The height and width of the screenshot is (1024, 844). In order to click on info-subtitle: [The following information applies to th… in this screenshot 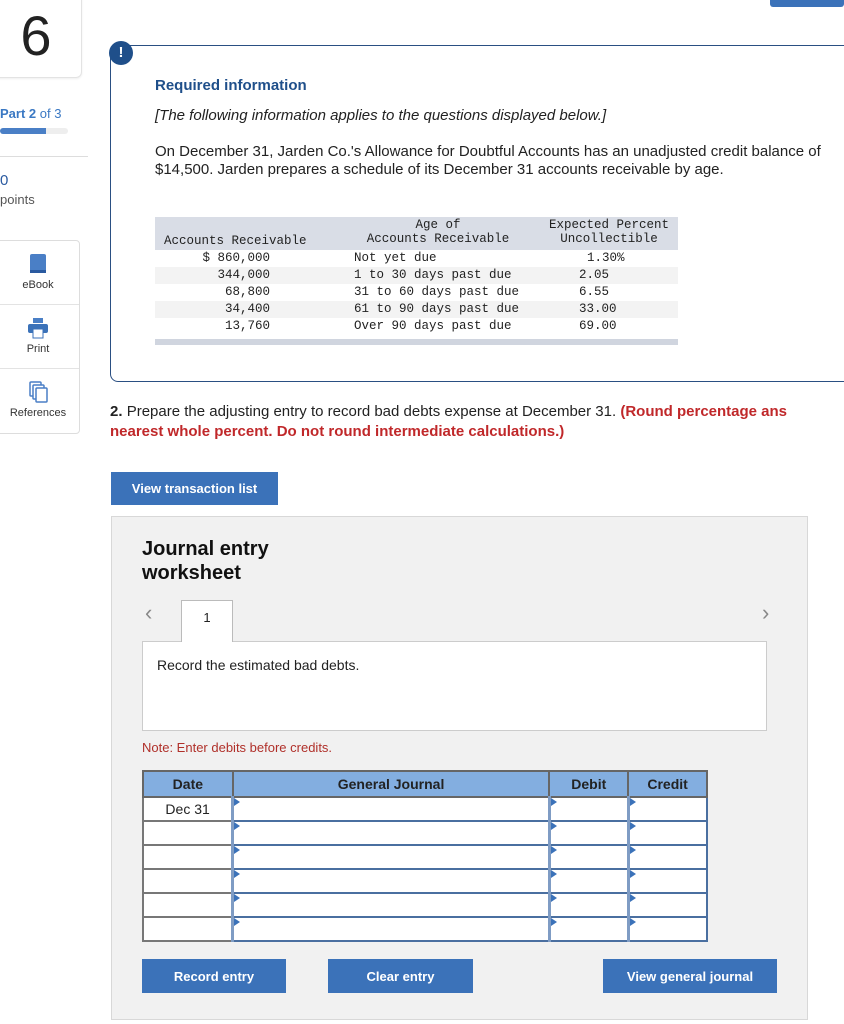, I will do `click(381, 115)`.